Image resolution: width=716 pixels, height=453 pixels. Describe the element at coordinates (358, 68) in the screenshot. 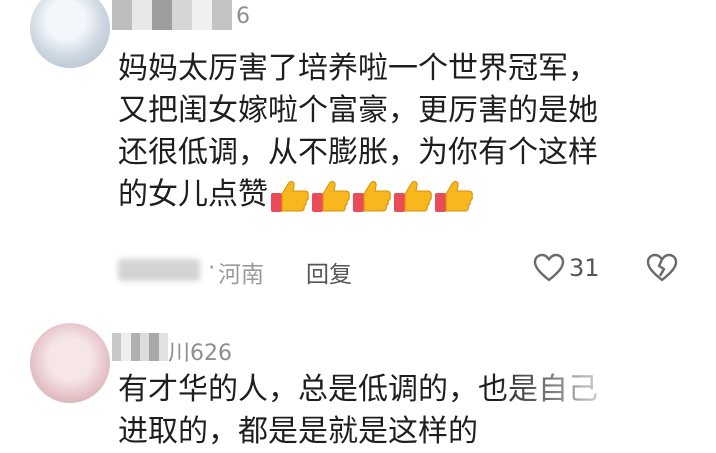

I see `comment-line: 妈妈太厉害了培养啦一个世界冠军，` at that location.